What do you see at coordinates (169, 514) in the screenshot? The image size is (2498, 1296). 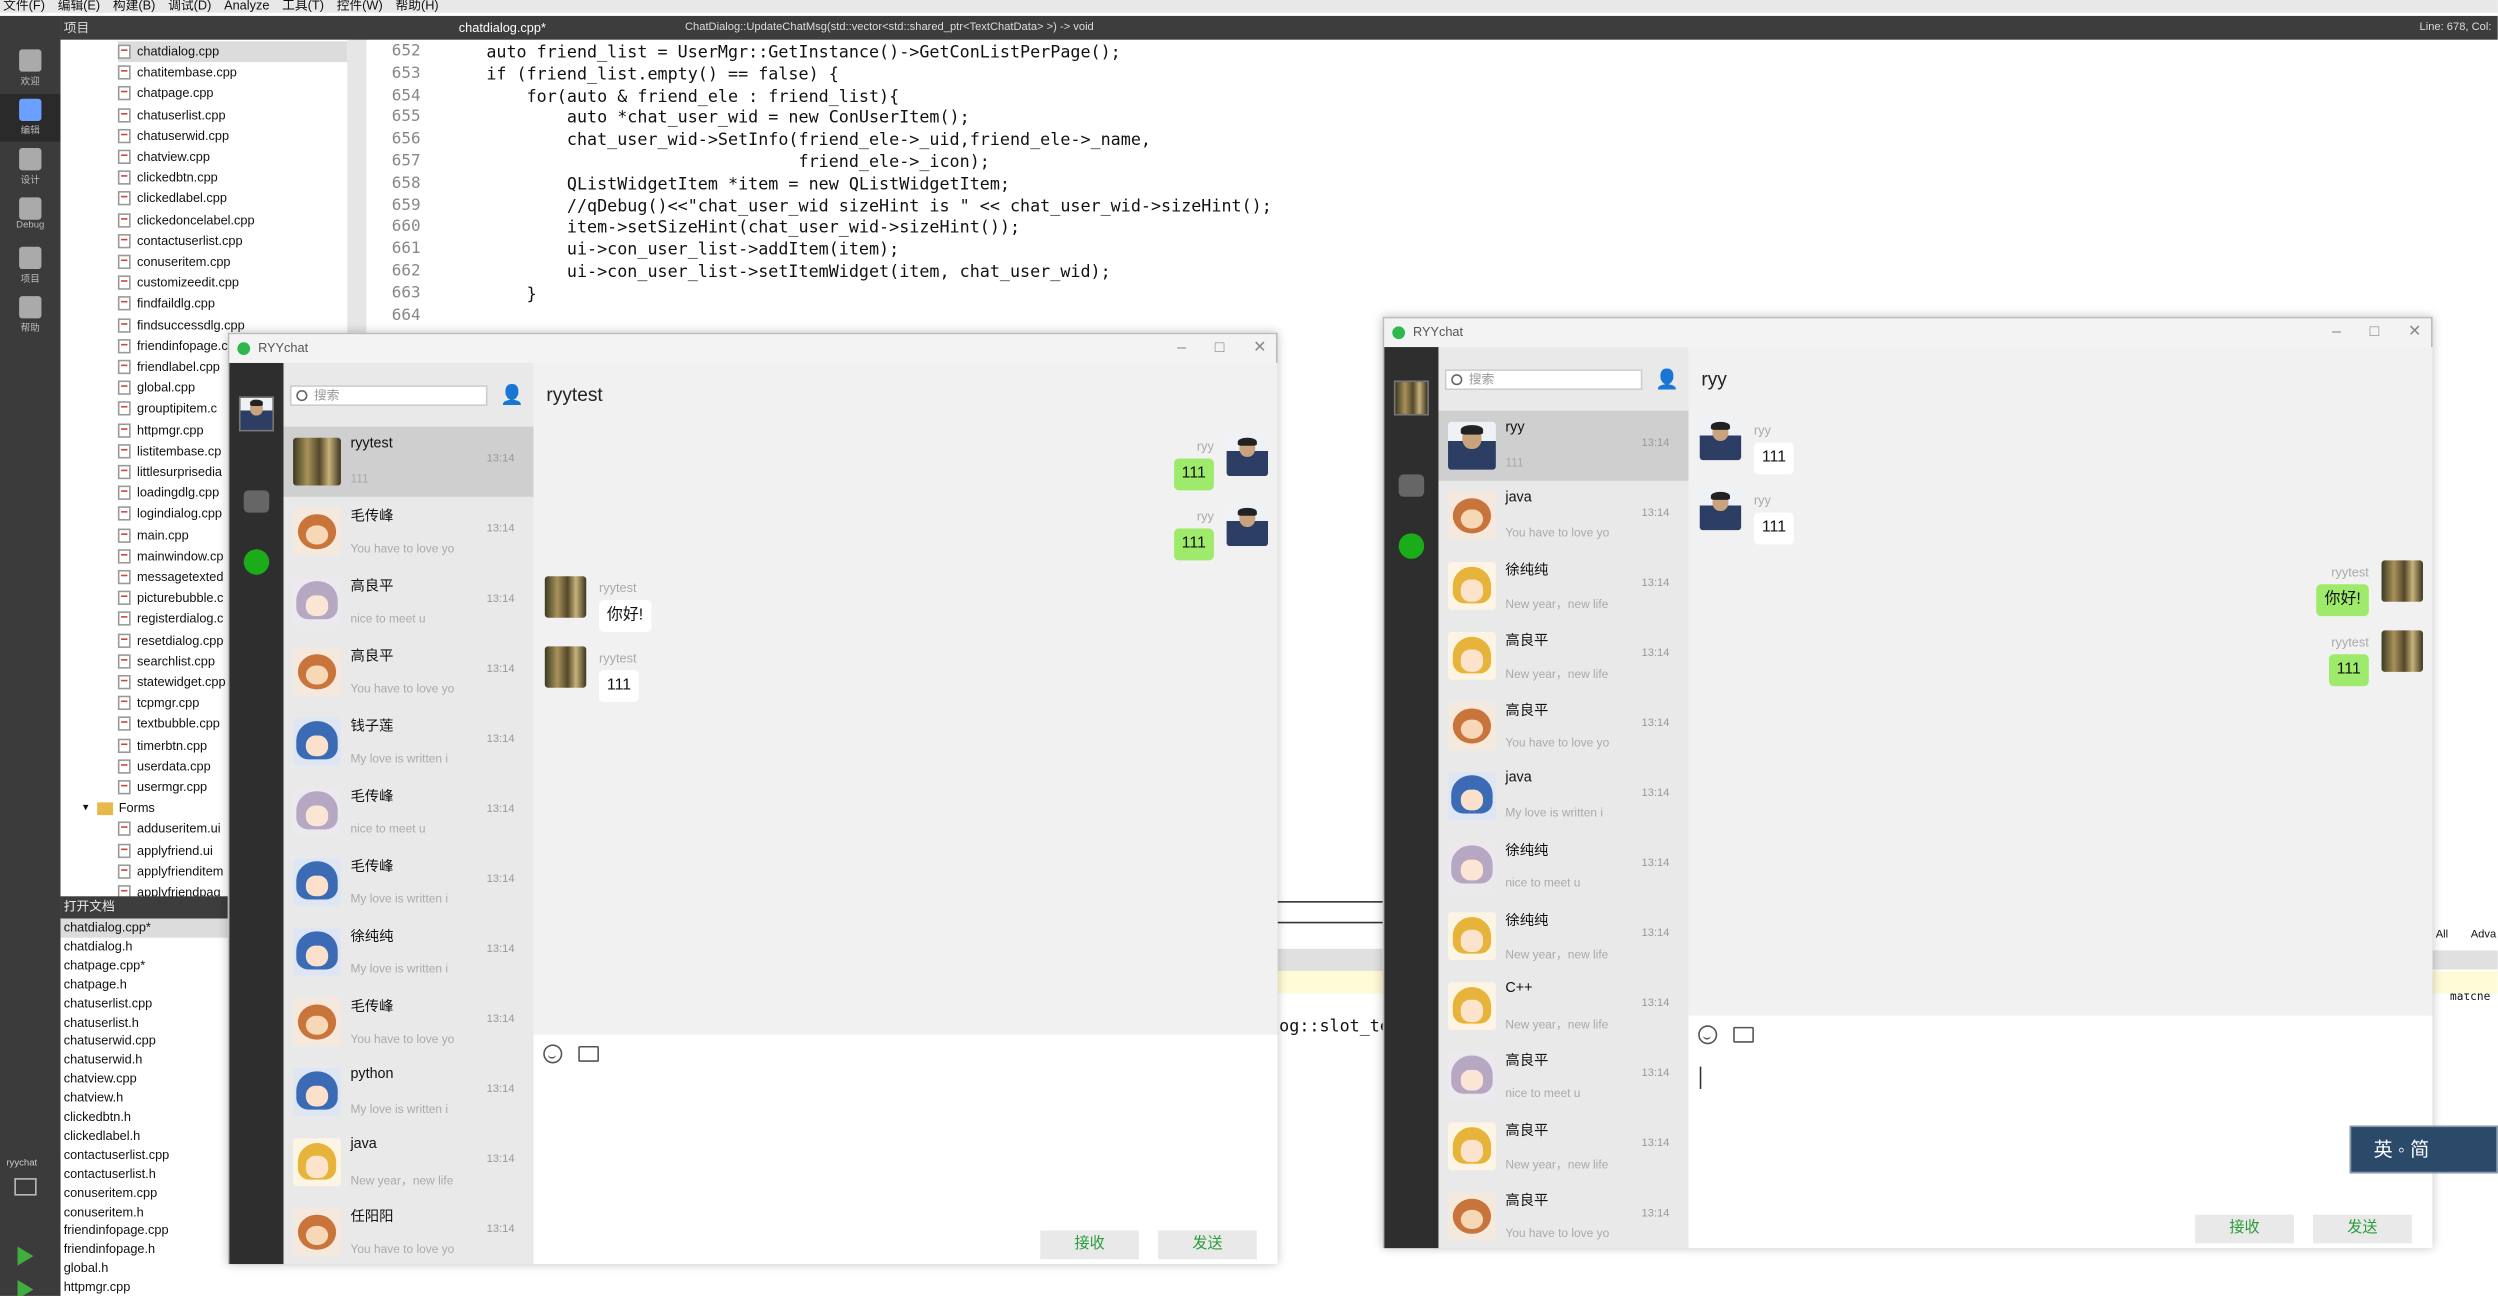 I see `tree-file-item: logindialog.cpp` at bounding box center [169, 514].